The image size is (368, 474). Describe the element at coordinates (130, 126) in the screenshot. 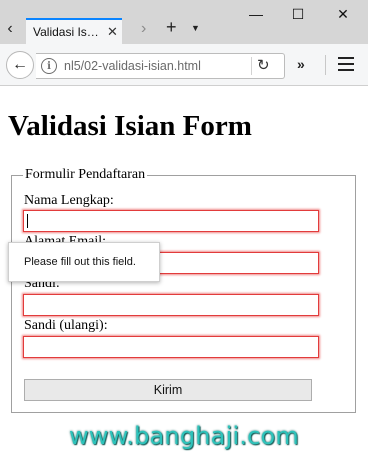

I see `page-title: Validasi Isian Form` at that location.